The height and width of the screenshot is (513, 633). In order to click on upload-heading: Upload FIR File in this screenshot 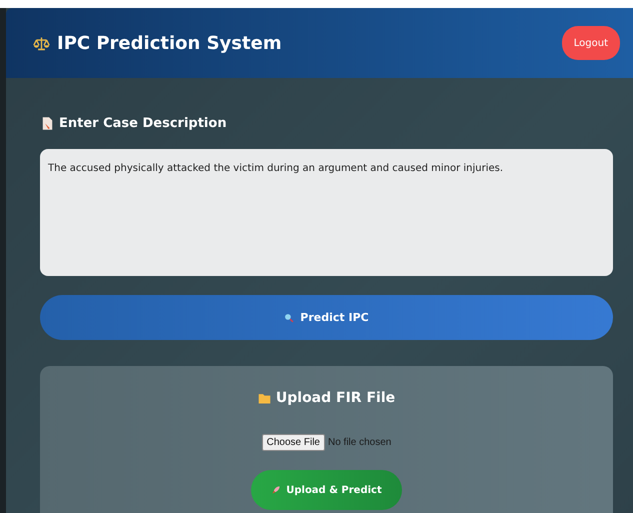, I will do `click(336, 398)`.